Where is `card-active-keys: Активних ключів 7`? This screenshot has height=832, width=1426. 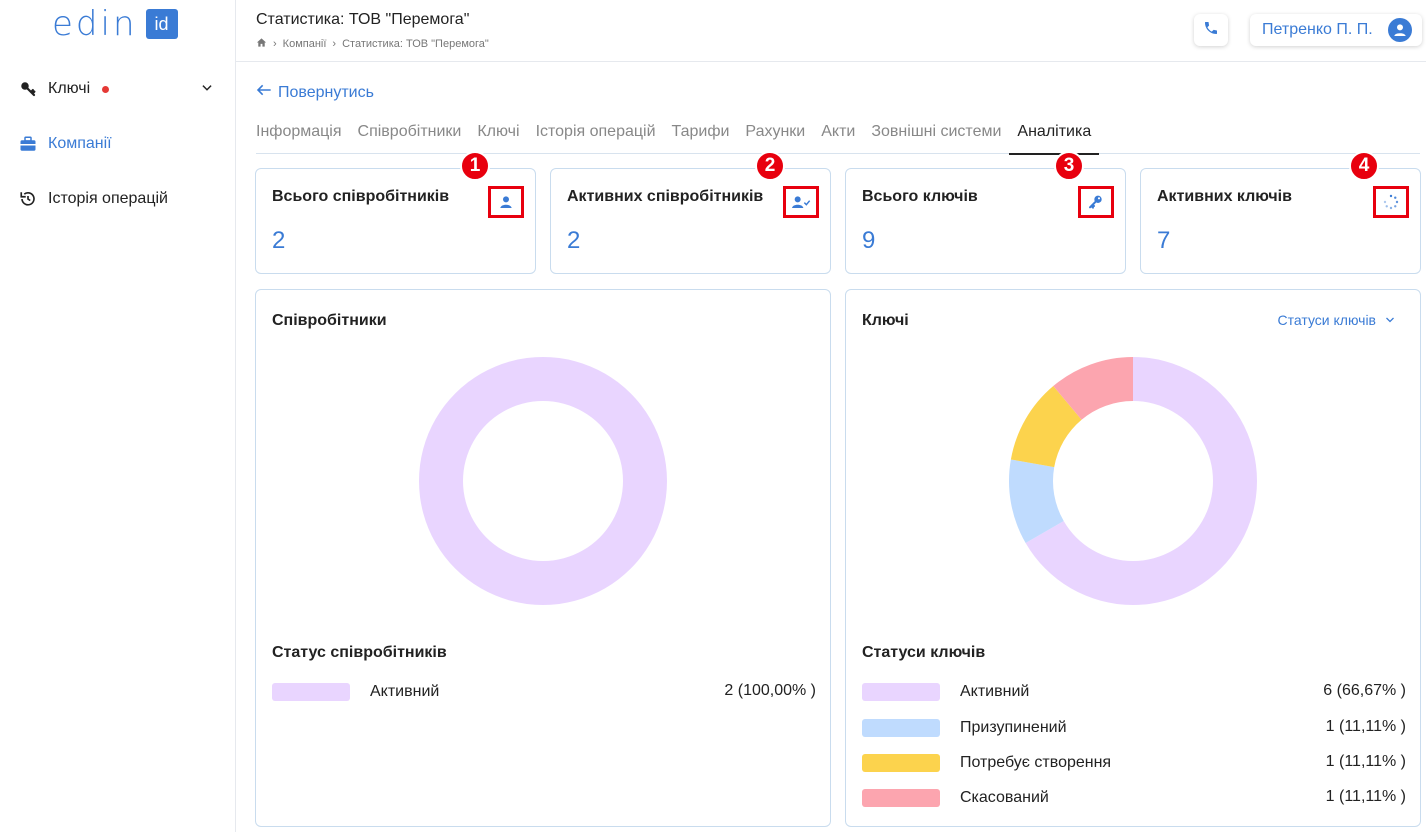
card-active-keys: Активних ключів 7 is located at coordinates (1280, 221).